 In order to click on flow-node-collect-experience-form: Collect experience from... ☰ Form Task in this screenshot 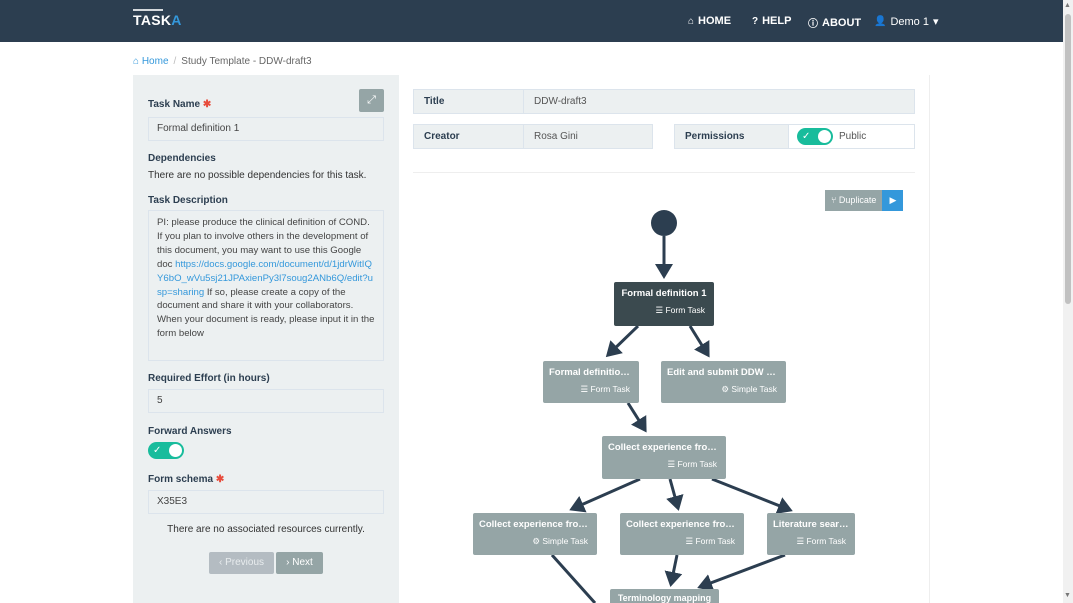, I will do `click(682, 534)`.